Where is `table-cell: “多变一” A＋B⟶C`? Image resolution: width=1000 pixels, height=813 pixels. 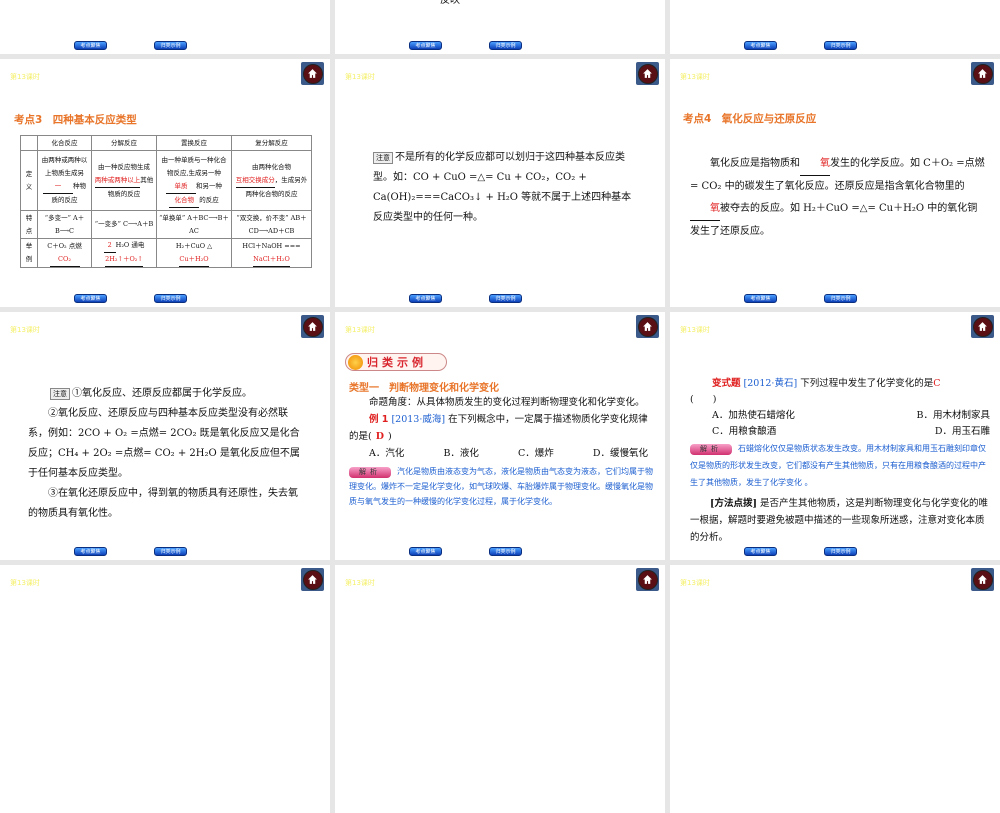 table-cell: “多变一” A＋B⟶C is located at coordinates (64, 224).